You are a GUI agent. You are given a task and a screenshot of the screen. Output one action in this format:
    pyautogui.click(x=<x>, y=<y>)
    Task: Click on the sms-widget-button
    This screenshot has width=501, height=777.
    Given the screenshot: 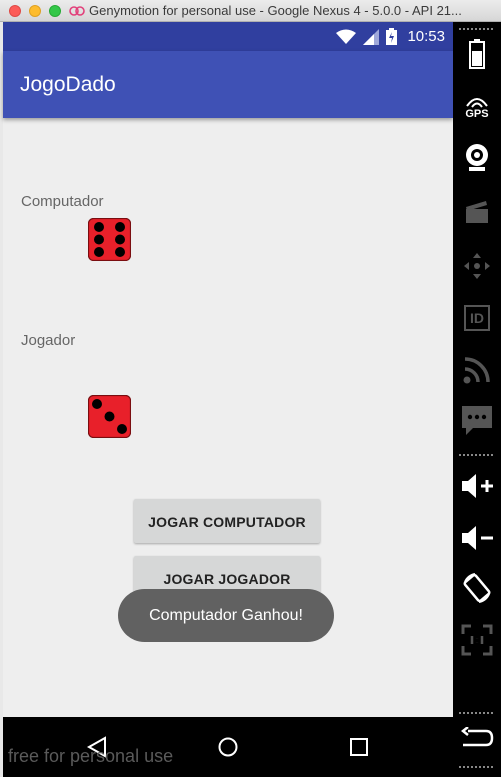 What is the action you would take?
    pyautogui.click(x=477, y=420)
    